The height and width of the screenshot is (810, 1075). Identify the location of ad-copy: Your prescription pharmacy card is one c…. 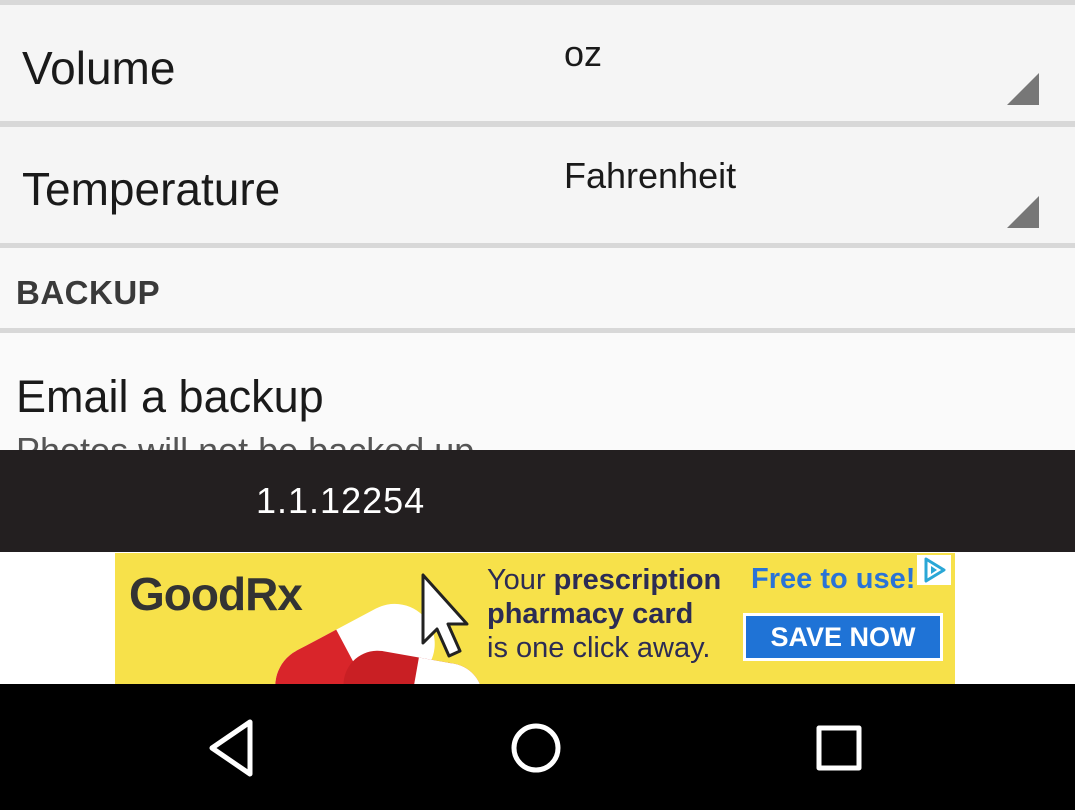
(604, 614).